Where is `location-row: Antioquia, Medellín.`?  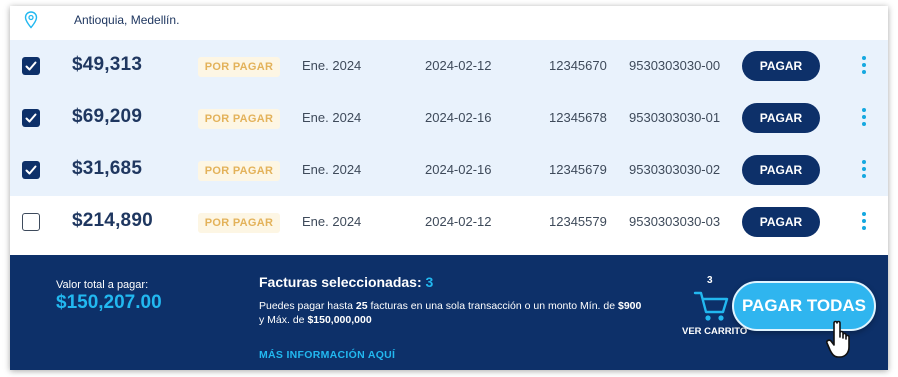 location-row: Antioquia, Medellín. is located at coordinates (449, 23).